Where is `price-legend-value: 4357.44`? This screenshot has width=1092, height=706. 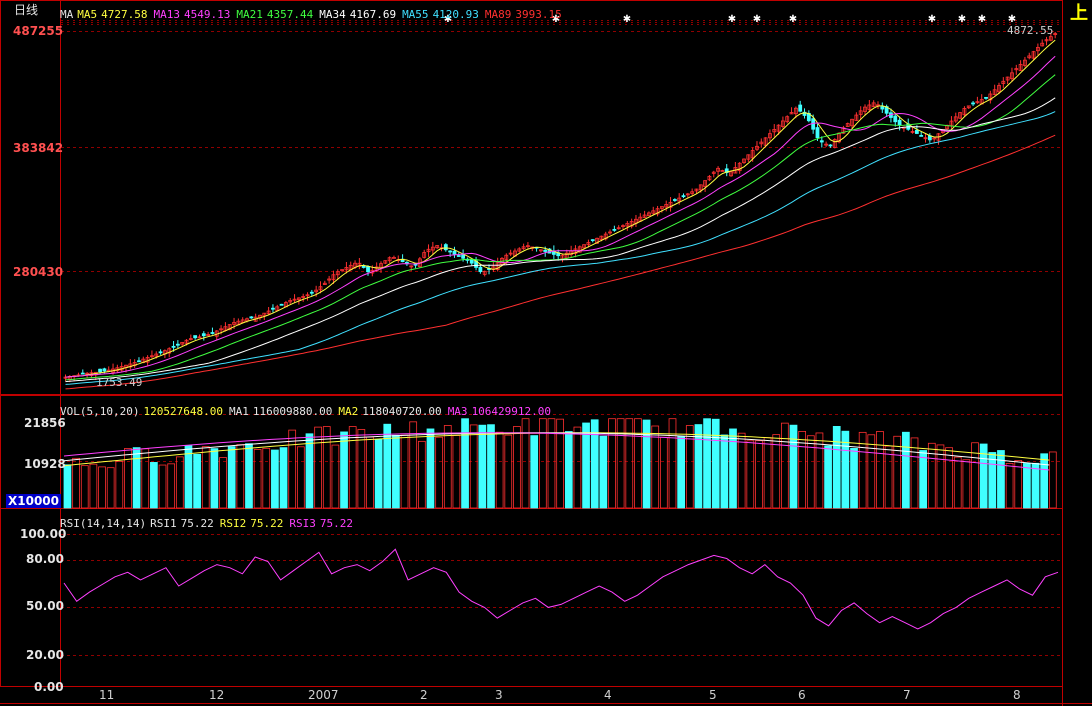 price-legend-value: 4357.44 is located at coordinates (290, 14).